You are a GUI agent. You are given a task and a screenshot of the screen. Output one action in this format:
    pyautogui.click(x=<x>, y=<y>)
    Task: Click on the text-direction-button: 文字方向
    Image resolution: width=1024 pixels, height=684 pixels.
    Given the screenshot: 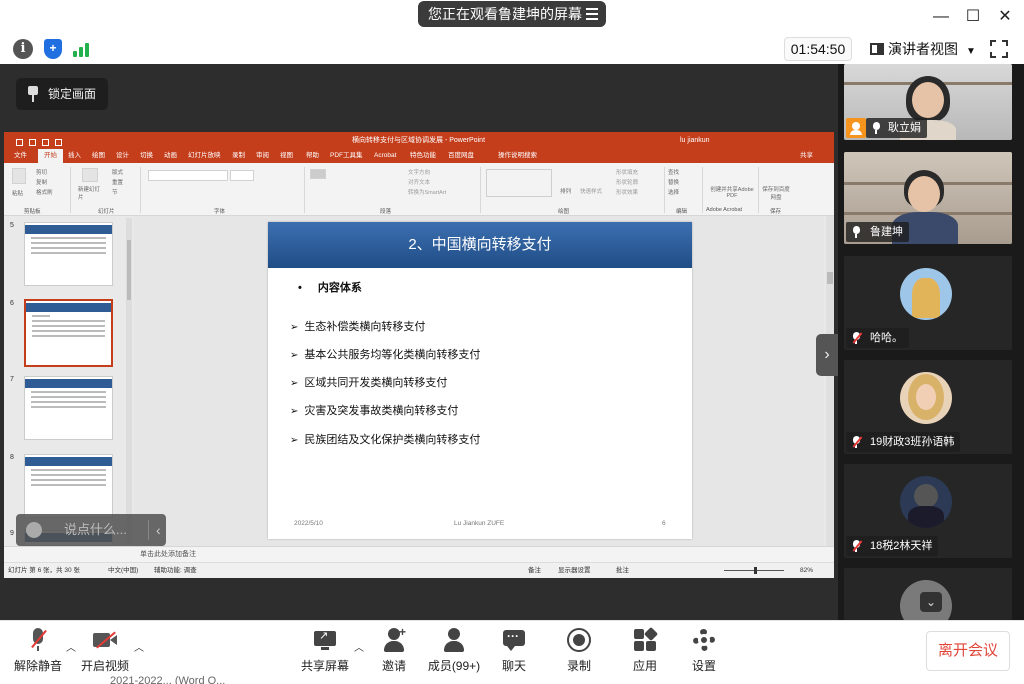 What is the action you would take?
    pyautogui.click(x=419, y=172)
    